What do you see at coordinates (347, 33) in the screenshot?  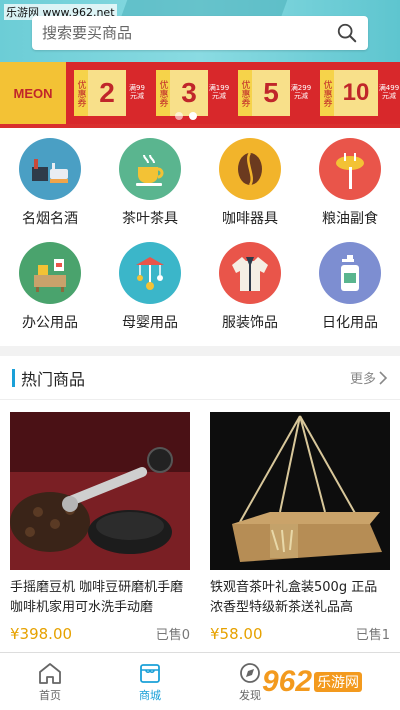 I see `search-icon` at bounding box center [347, 33].